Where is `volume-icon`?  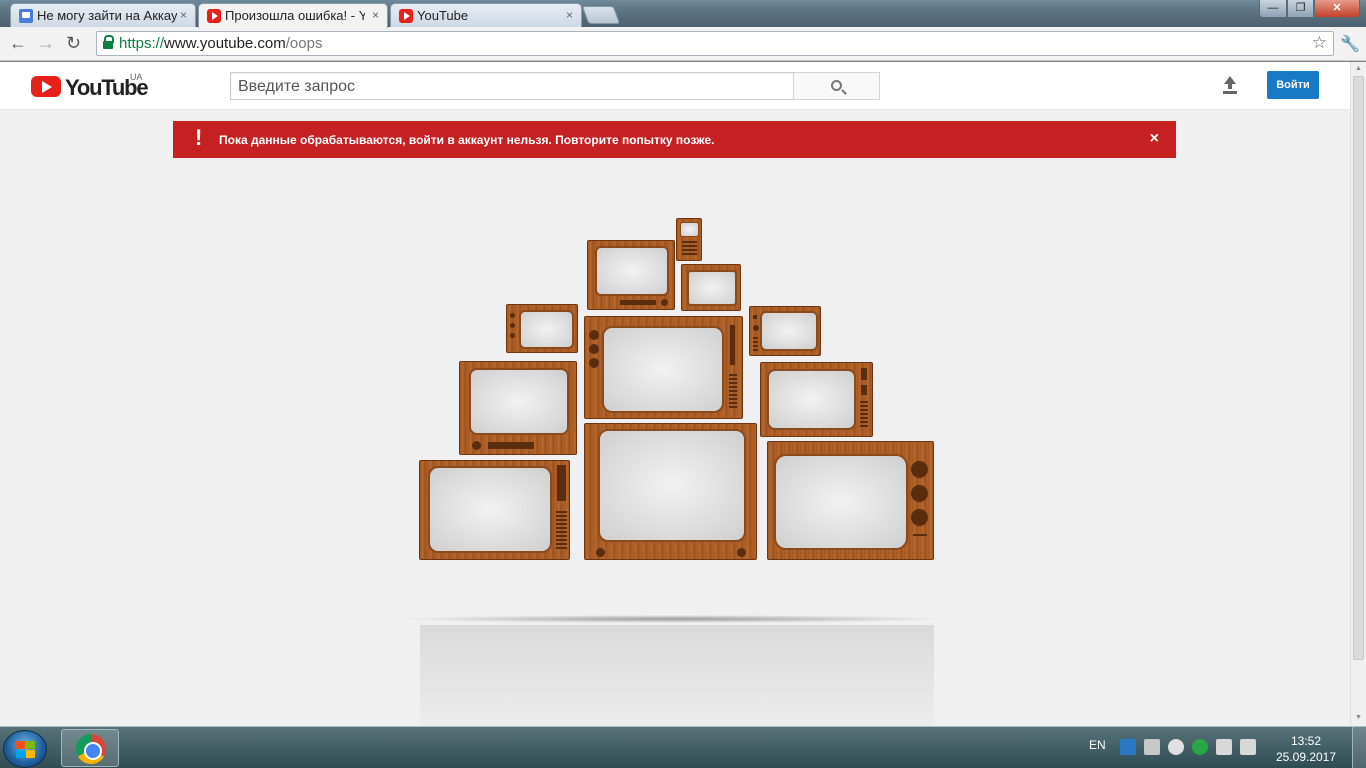
volume-icon is located at coordinates (1248, 747).